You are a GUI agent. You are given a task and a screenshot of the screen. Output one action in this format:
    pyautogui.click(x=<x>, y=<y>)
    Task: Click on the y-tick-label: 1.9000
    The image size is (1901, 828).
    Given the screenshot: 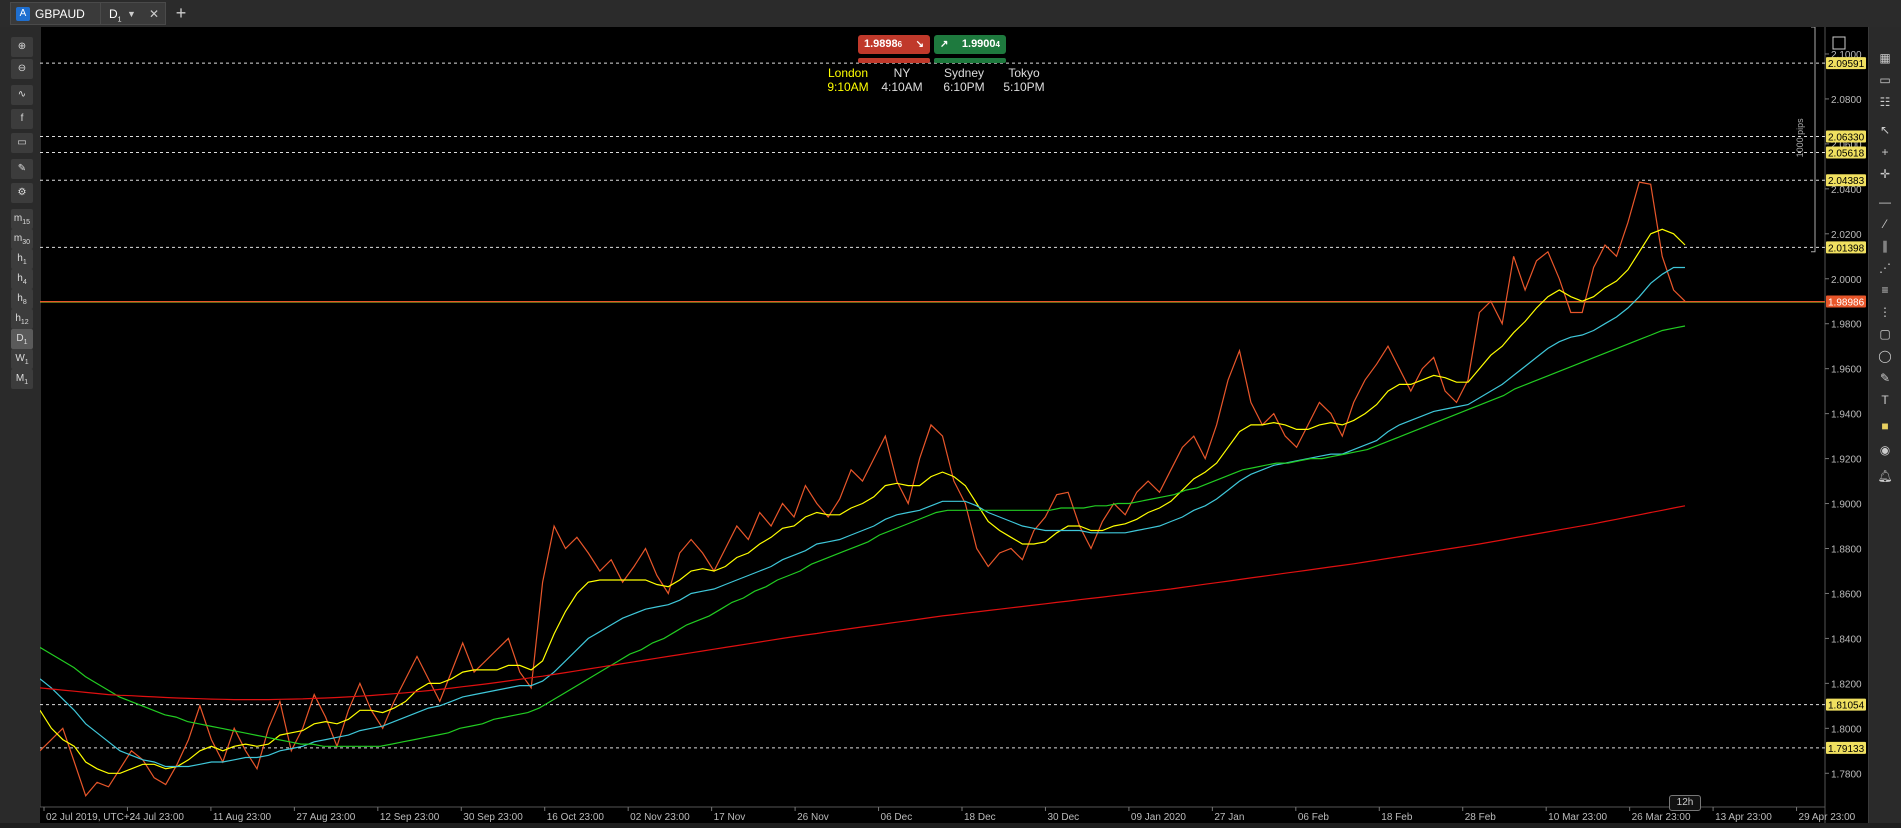 What is the action you would take?
    pyautogui.click(x=1846, y=505)
    